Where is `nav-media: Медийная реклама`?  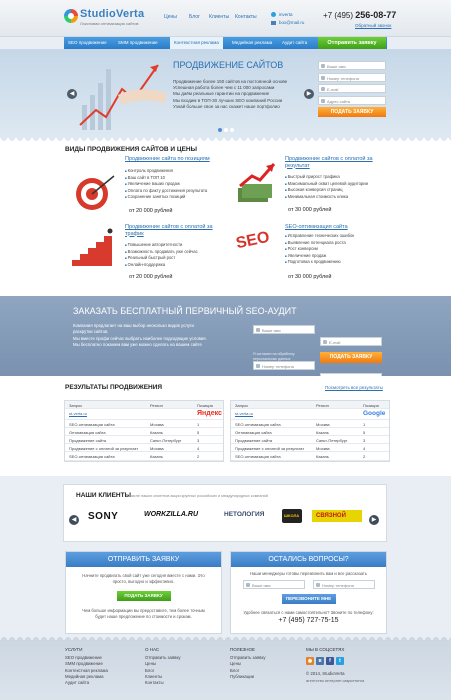 nav-media: Медийная реклама is located at coordinates (252, 42).